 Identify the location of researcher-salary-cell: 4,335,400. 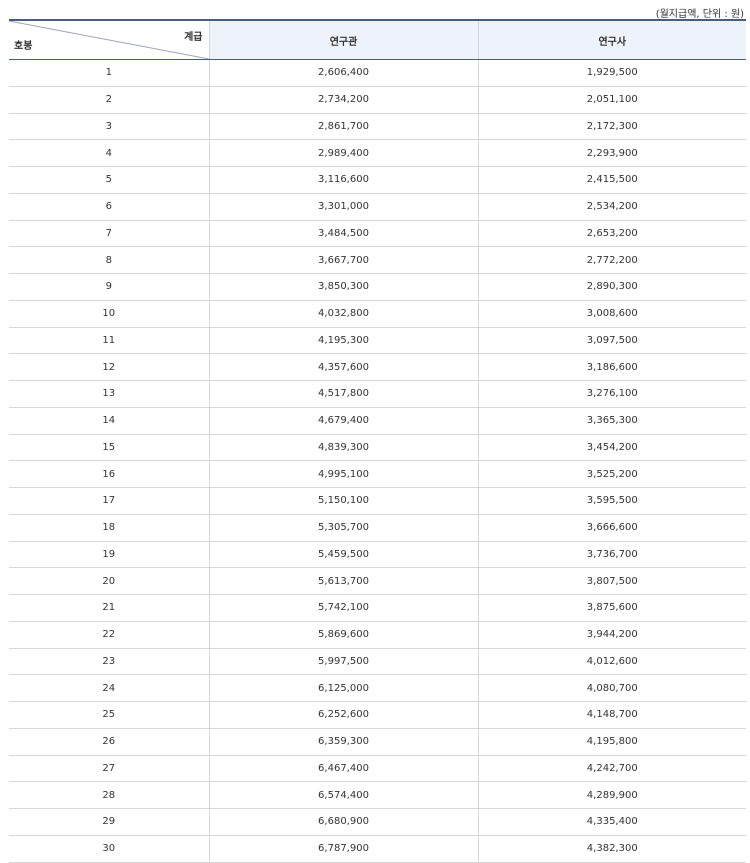
(611, 822).